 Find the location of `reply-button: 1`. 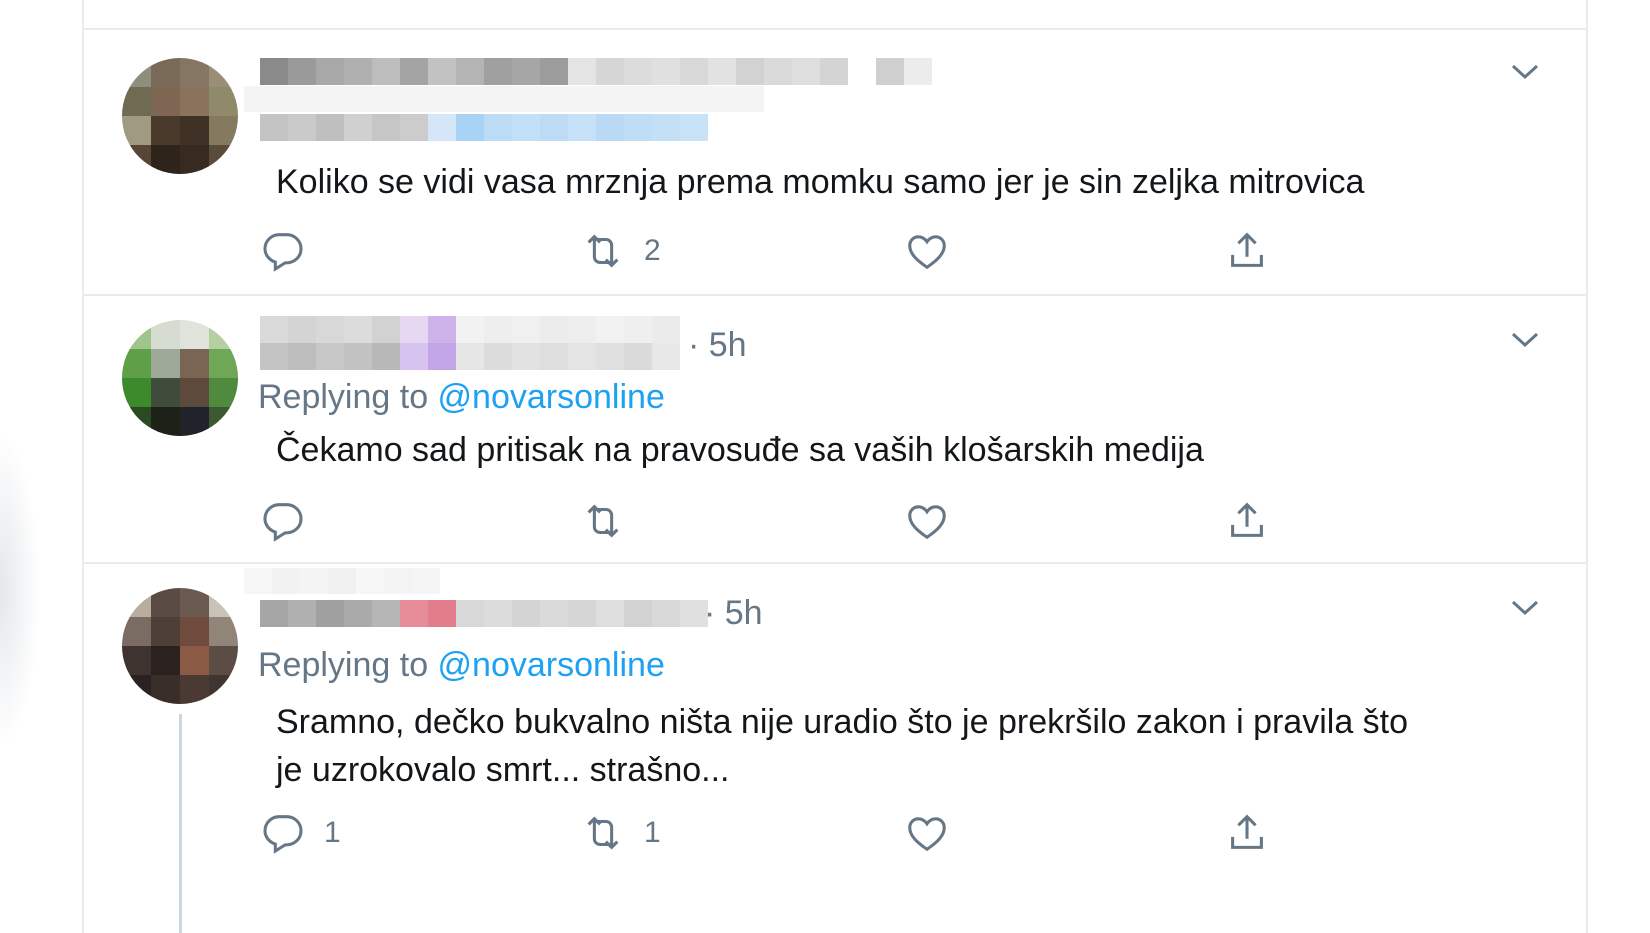

reply-button: 1 is located at coordinates (300, 833).